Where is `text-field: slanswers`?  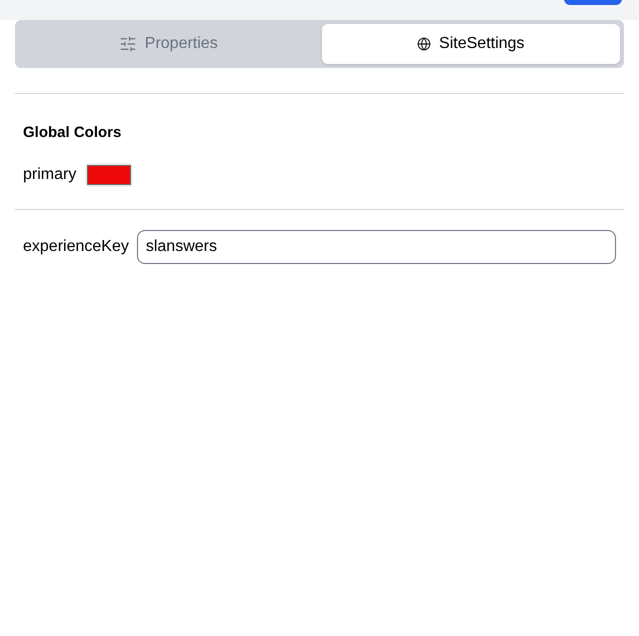
text-field: slanswers is located at coordinates (376, 247).